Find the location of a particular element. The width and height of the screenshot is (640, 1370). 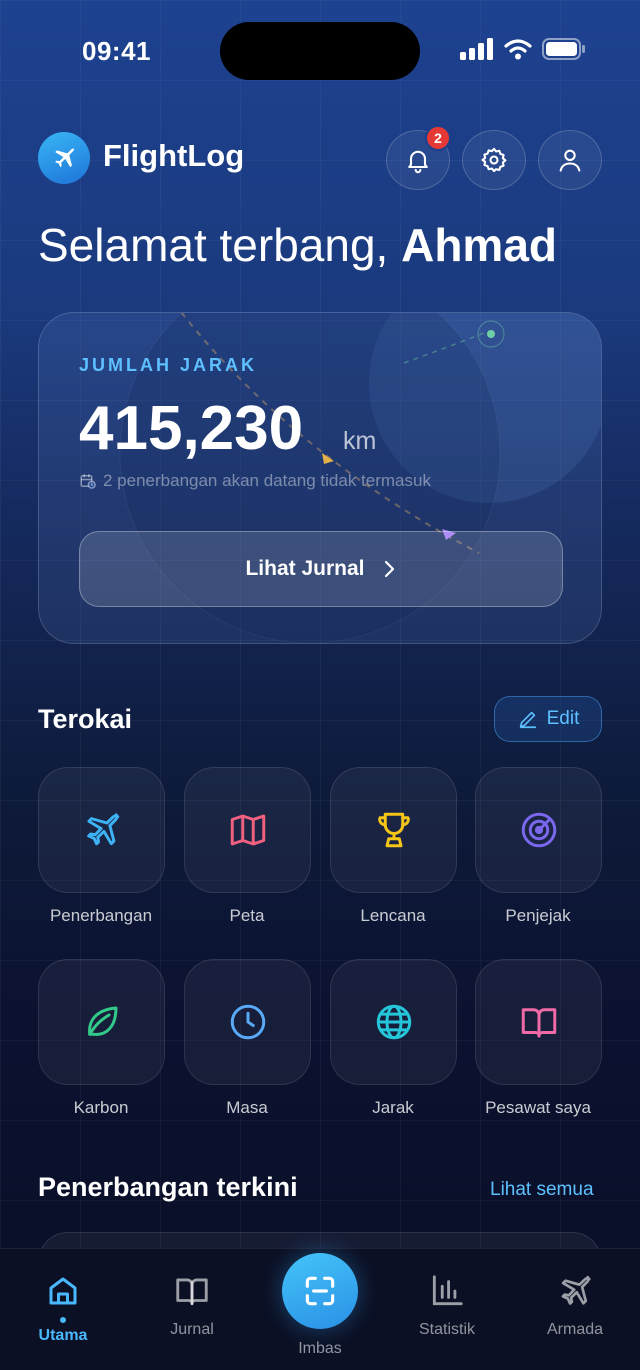

signal-icon is located at coordinates (476, 49).